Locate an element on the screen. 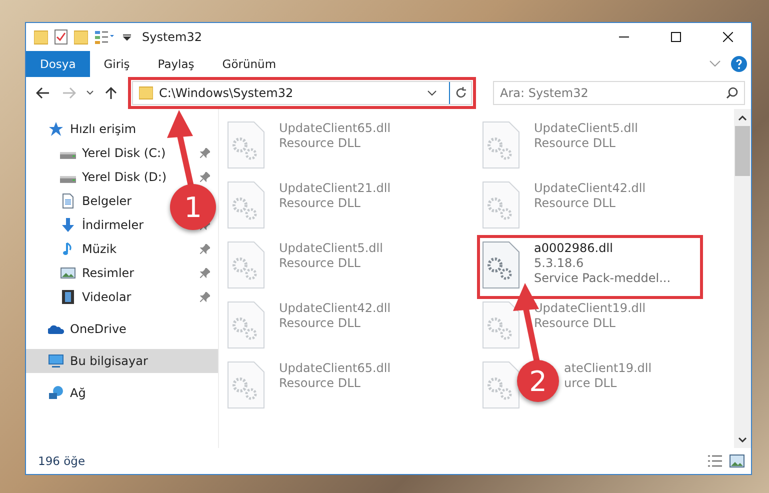  file-name: ateClient19.dll is located at coordinates (608, 368).